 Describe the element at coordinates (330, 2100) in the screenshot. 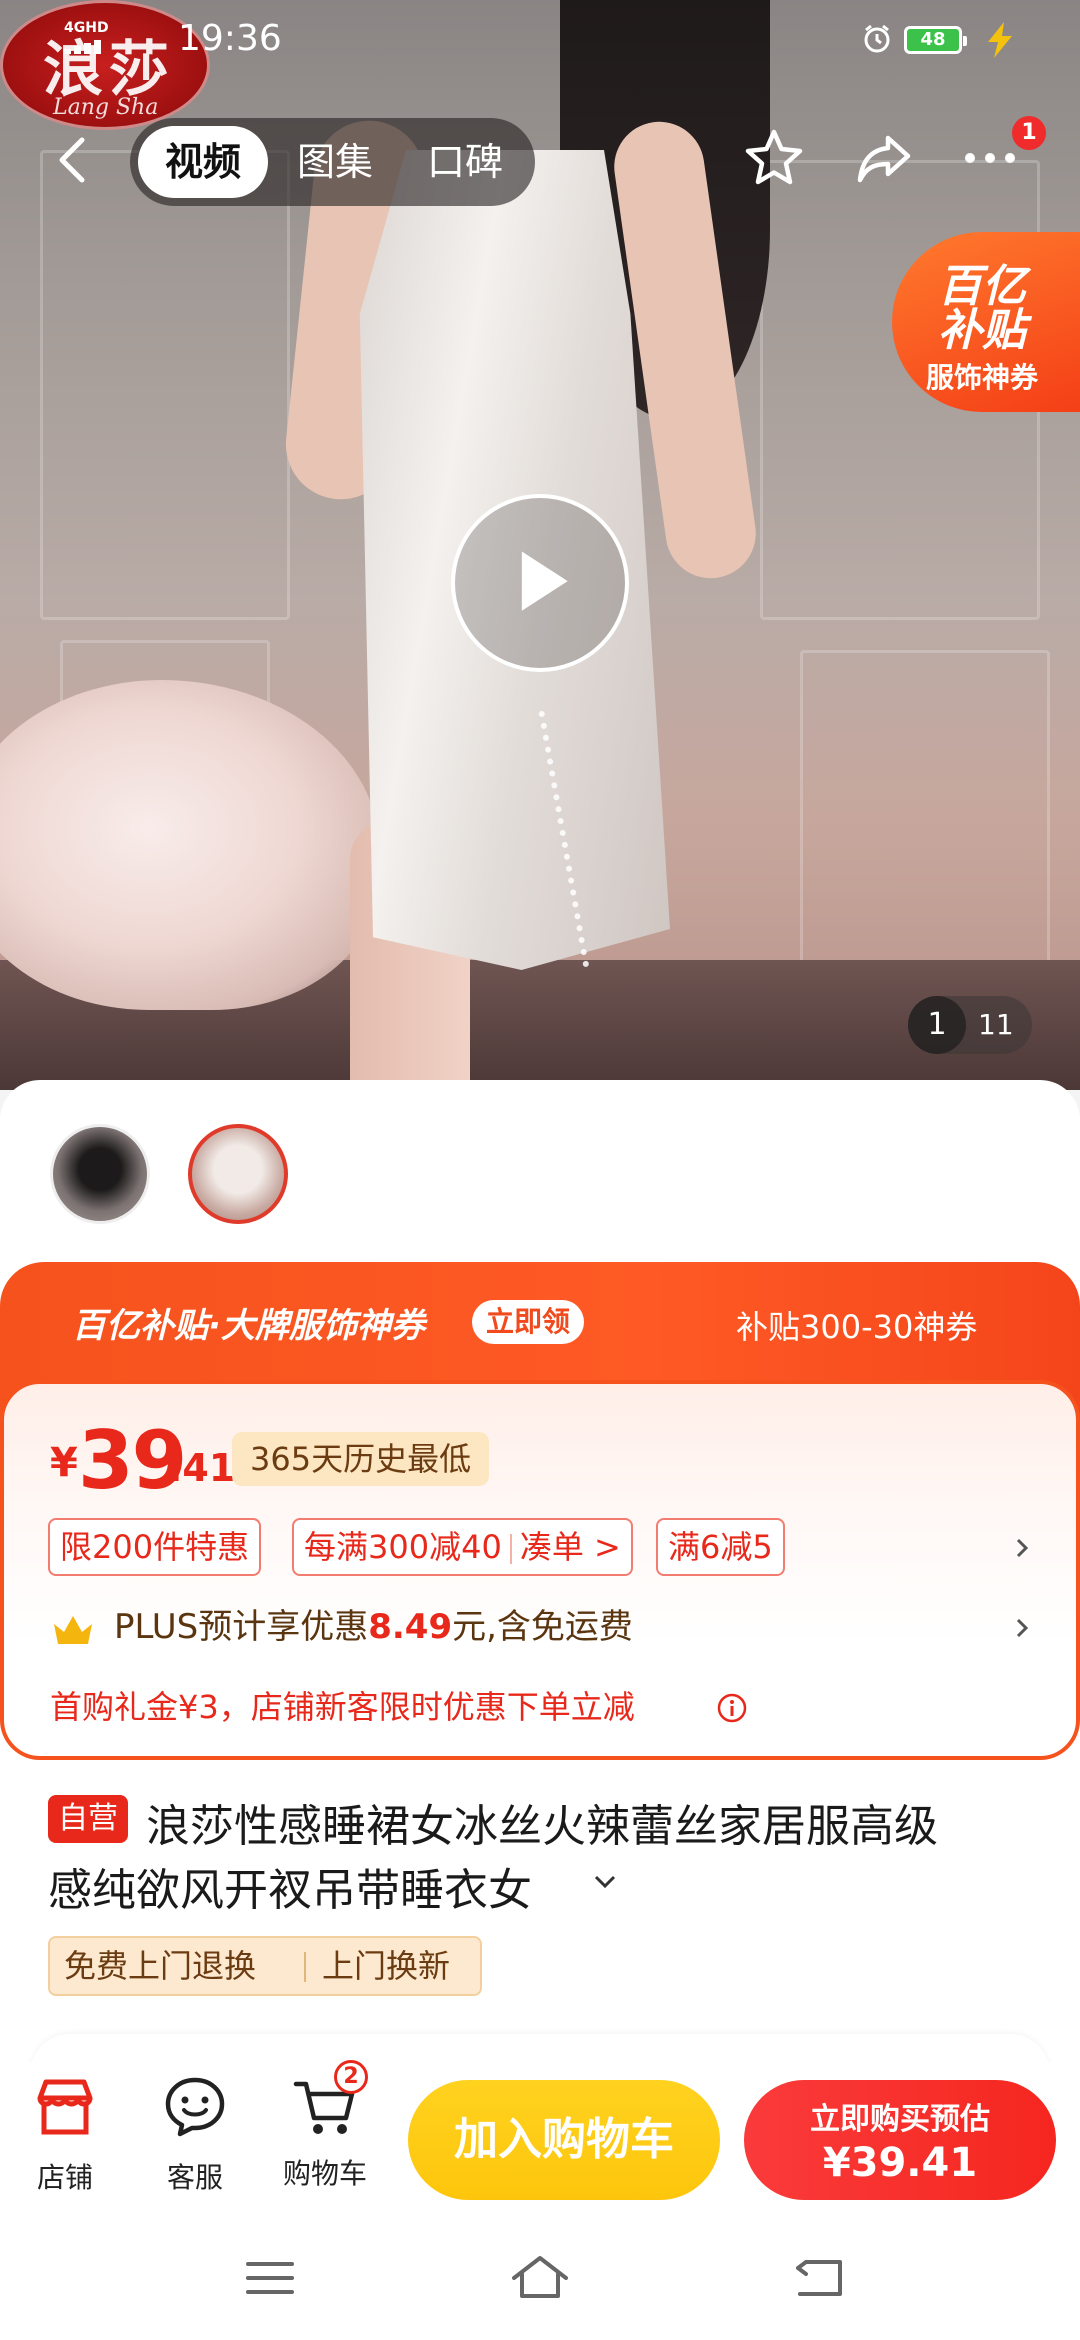

I see `cart-icon-wrap: 2` at that location.